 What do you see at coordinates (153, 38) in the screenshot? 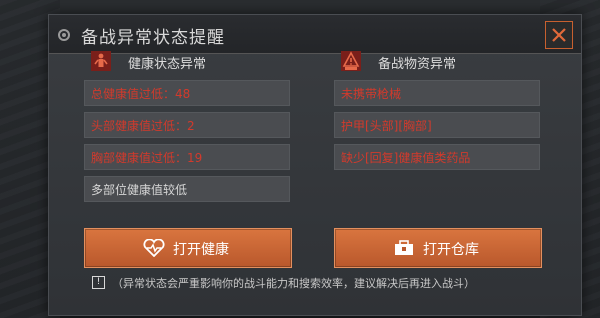
I see `dialog-title: 备战异常状态提醒` at bounding box center [153, 38].